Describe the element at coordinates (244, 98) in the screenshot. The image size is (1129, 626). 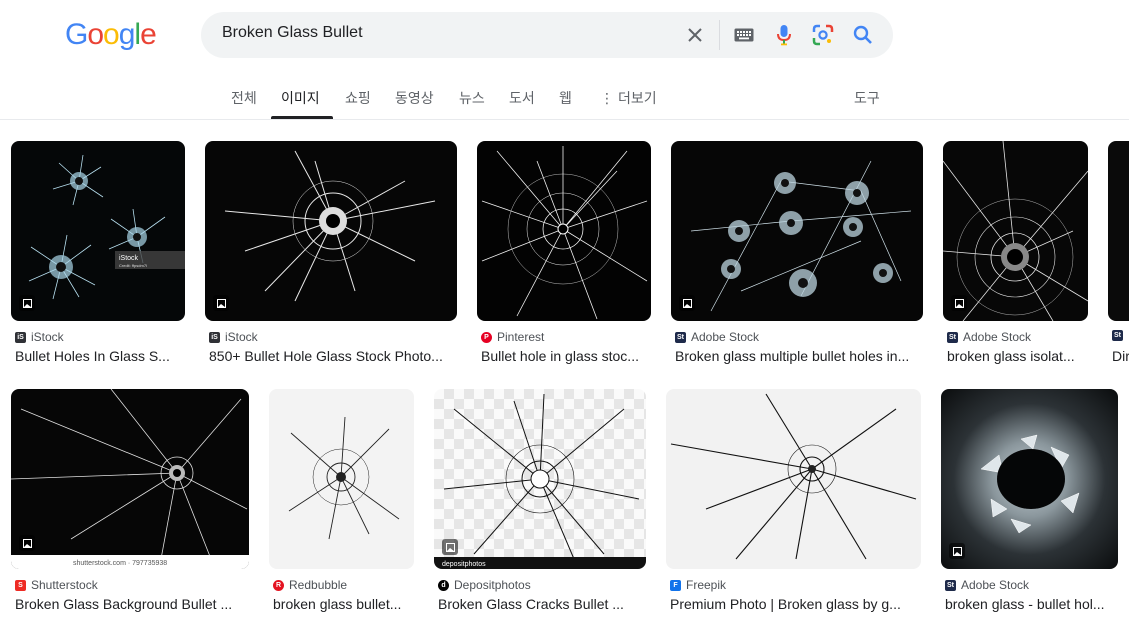
I see `tab-all: 전체` at that location.